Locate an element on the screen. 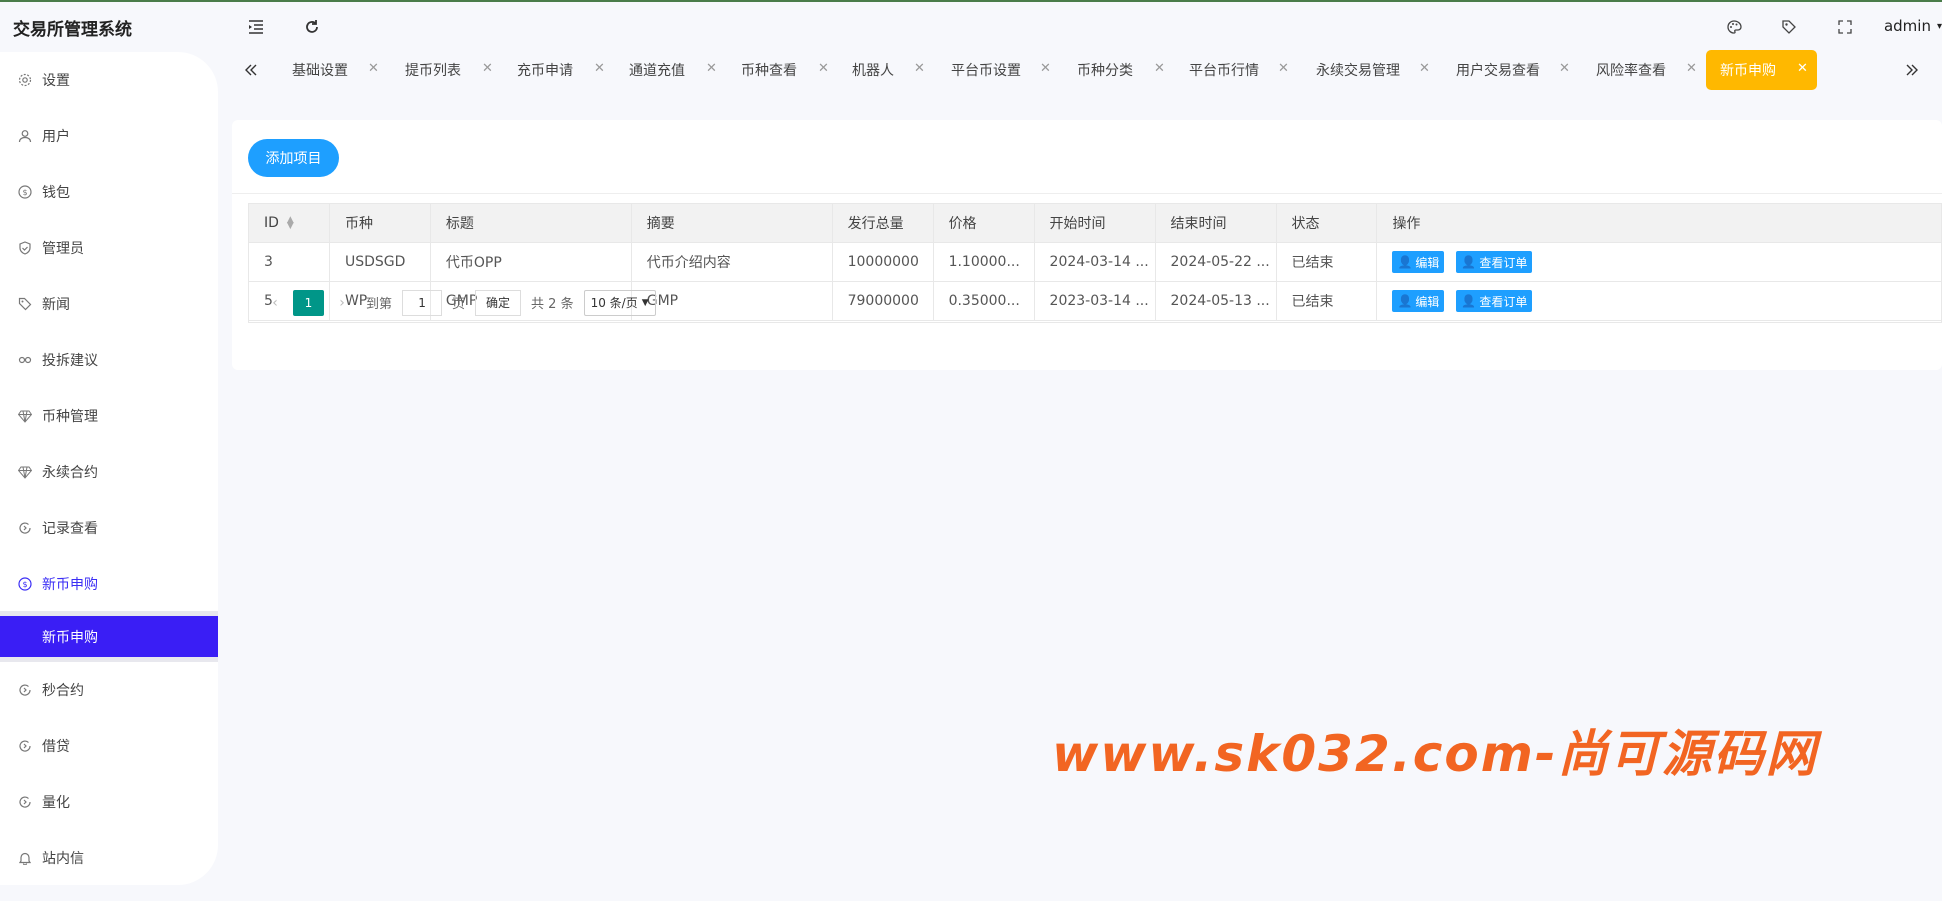 This screenshot has height=901, width=1942. tab-platform-coin-market: 平台币行情 ✕ is located at coordinates (1239, 70).